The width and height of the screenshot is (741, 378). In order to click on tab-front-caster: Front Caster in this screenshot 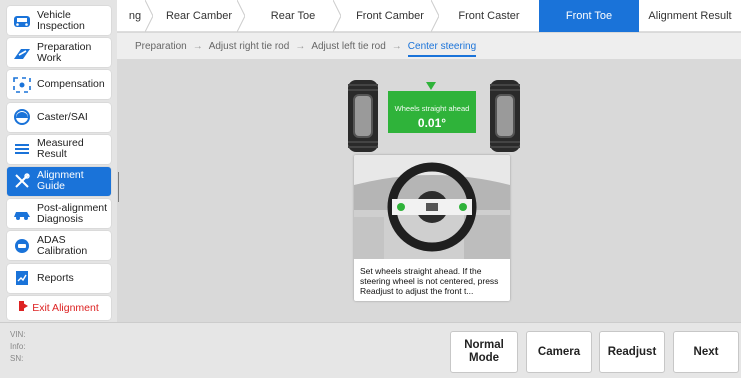, I will do `click(489, 16)`.